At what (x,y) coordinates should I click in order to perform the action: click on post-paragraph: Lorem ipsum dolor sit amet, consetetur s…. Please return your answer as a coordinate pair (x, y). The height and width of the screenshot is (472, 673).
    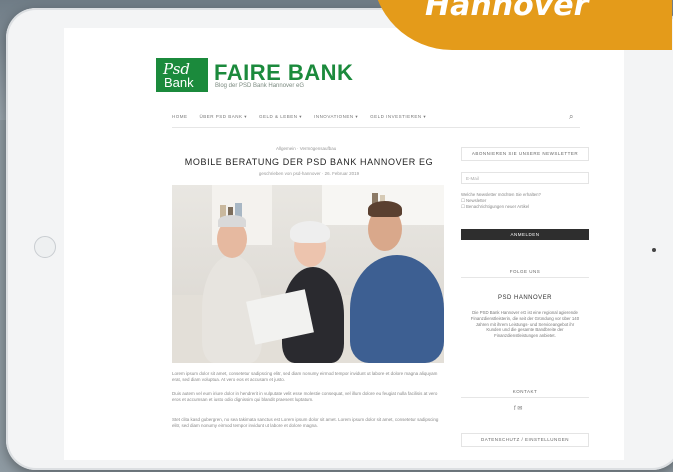
    Looking at the image, I should click on (305, 376).